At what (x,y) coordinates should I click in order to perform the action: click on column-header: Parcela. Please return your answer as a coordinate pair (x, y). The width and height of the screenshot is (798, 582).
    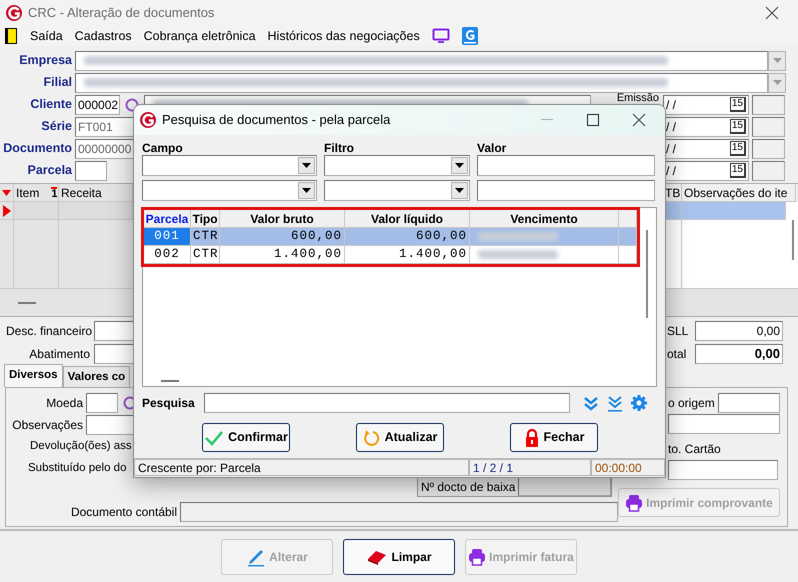
    Looking at the image, I should click on (167, 219).